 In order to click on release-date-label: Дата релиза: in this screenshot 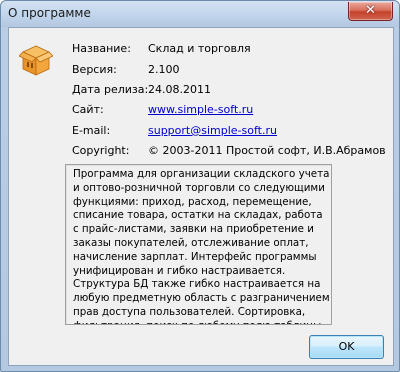, I will do `click(110, 89)`.